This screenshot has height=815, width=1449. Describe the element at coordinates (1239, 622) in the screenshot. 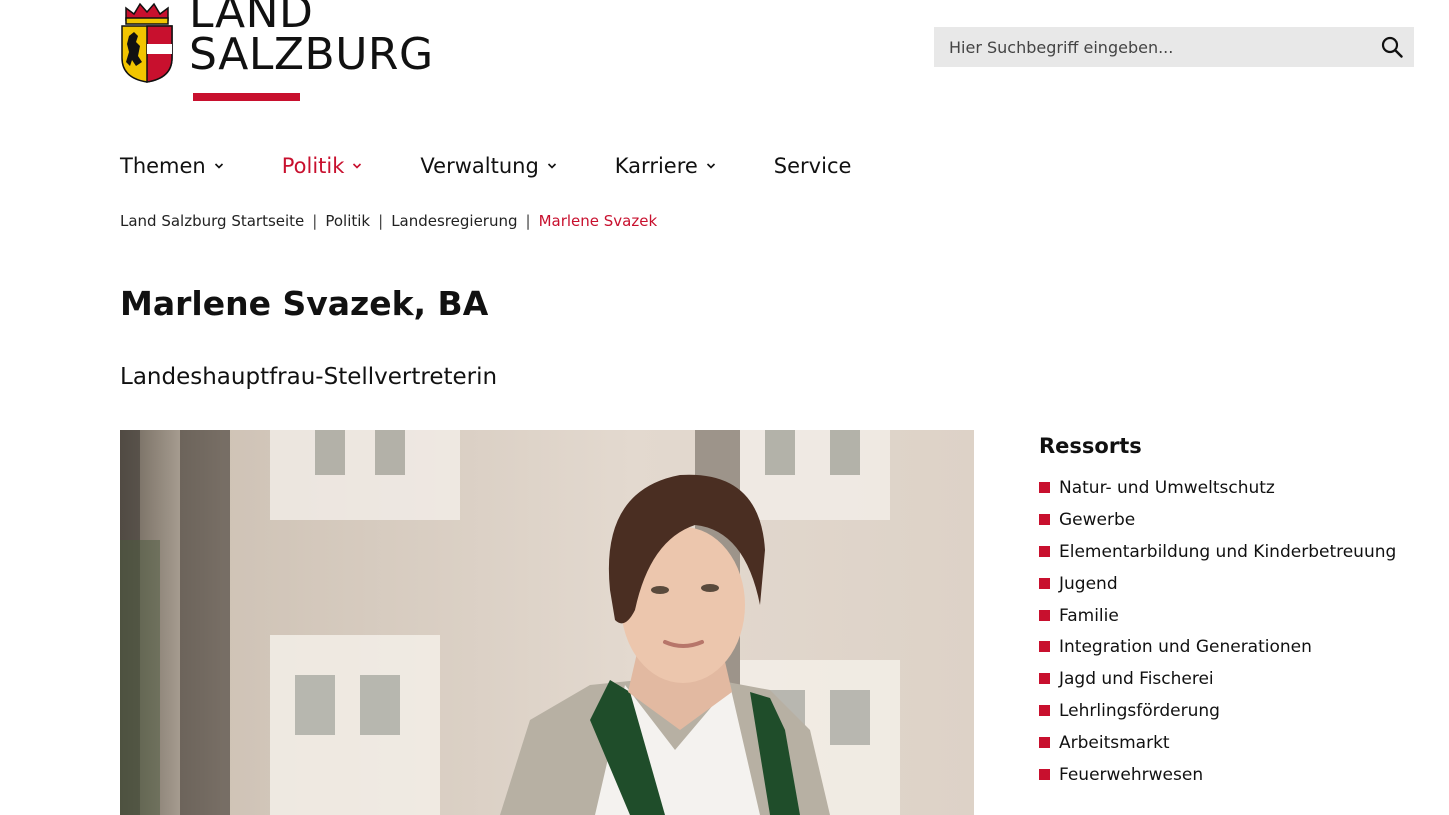

I see `list-item: Familie` at that location.